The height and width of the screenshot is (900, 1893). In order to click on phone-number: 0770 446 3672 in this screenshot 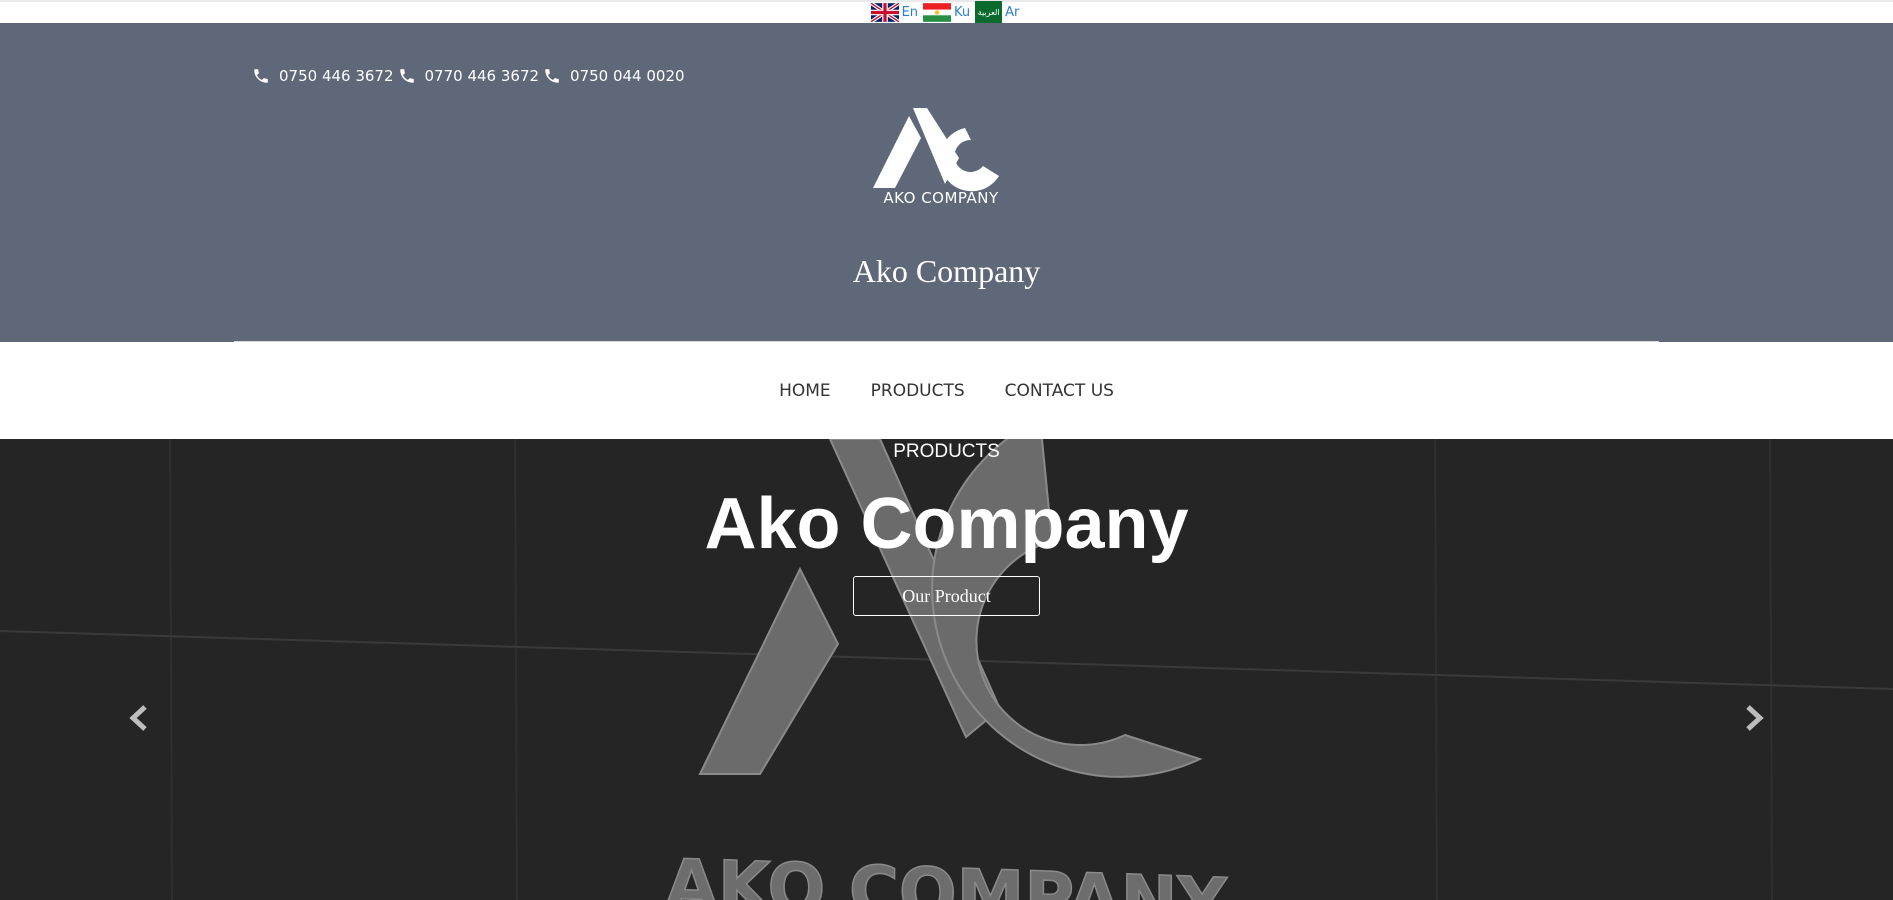, I will do `click(482, 76)`.